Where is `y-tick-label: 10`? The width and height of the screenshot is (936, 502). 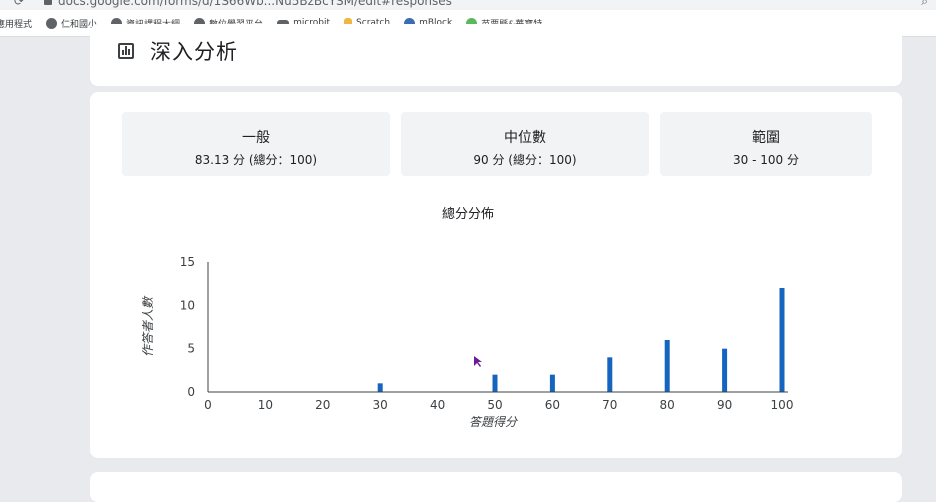
y-tick-label: 10 is located at coordinates (187, 305).